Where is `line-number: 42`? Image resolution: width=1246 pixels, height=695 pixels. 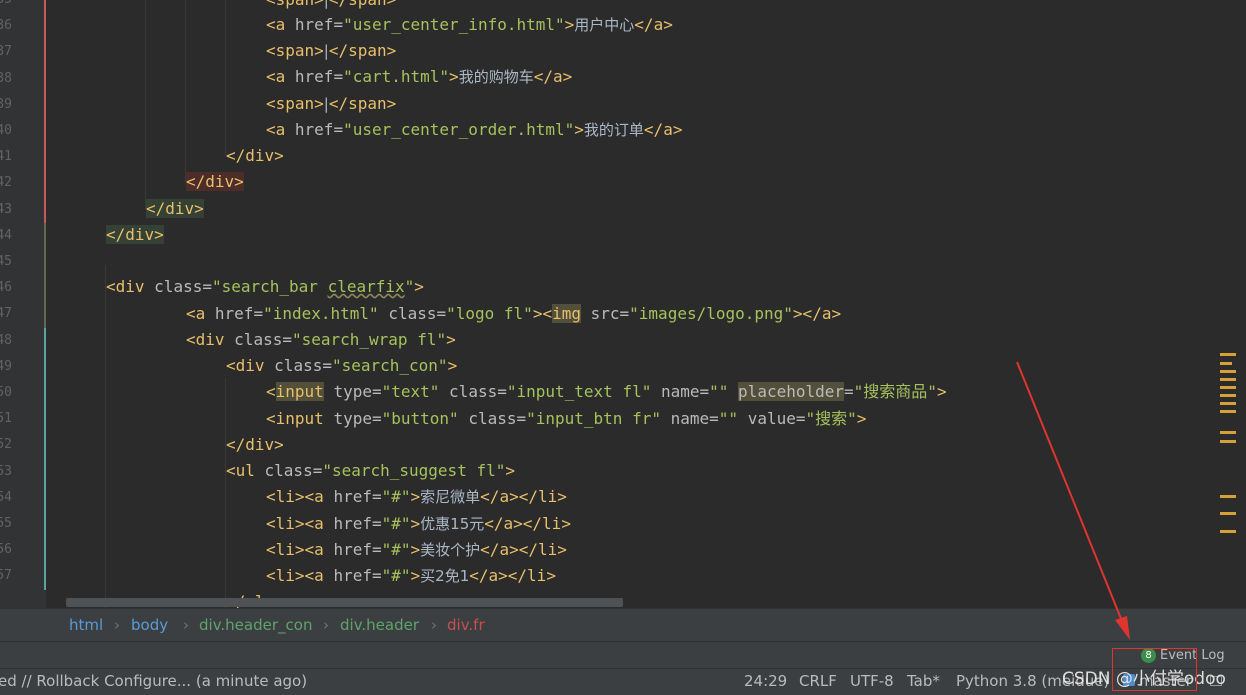 line-number: 42 is located at coordinates (6, 183).